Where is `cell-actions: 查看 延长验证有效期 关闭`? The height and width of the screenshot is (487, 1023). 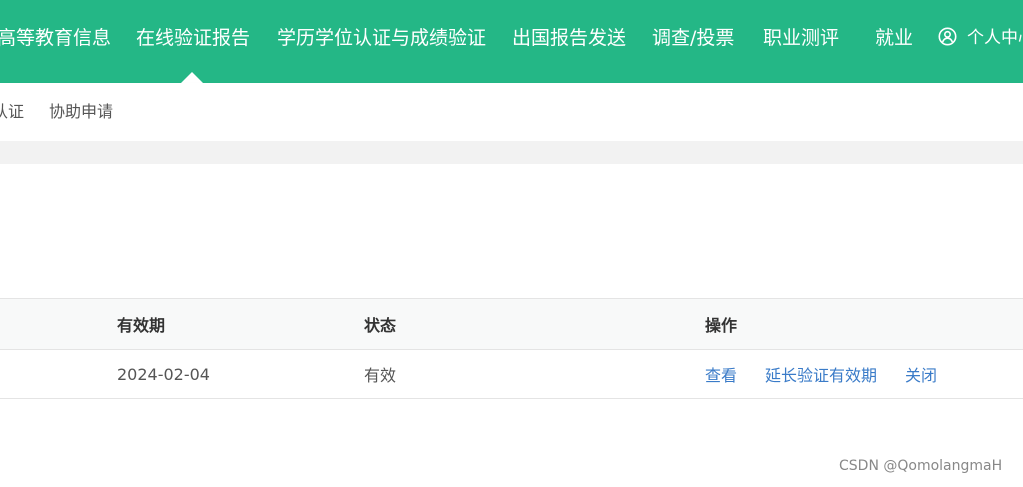 cell-actions: 查看 延长验证有效期 关闭 is located at coordinates (835, 374).